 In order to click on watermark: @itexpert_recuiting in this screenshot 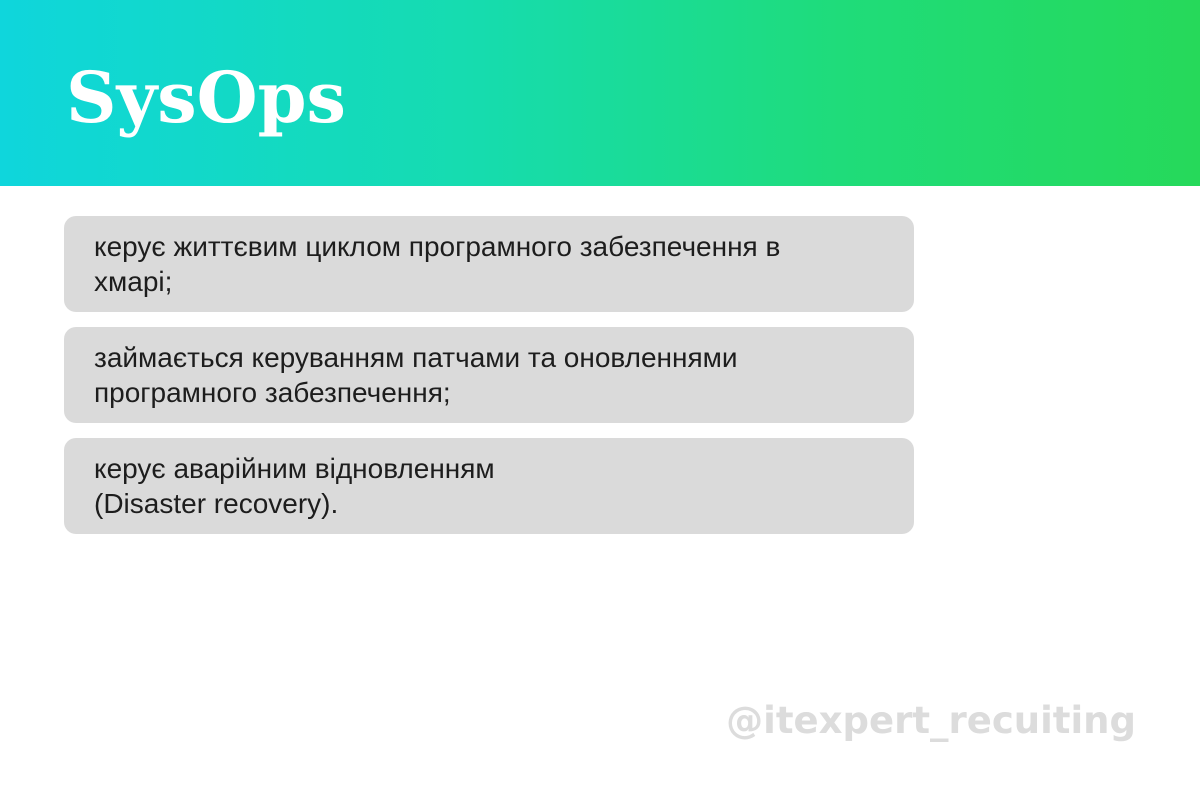, I will do `click(931, 720)`.